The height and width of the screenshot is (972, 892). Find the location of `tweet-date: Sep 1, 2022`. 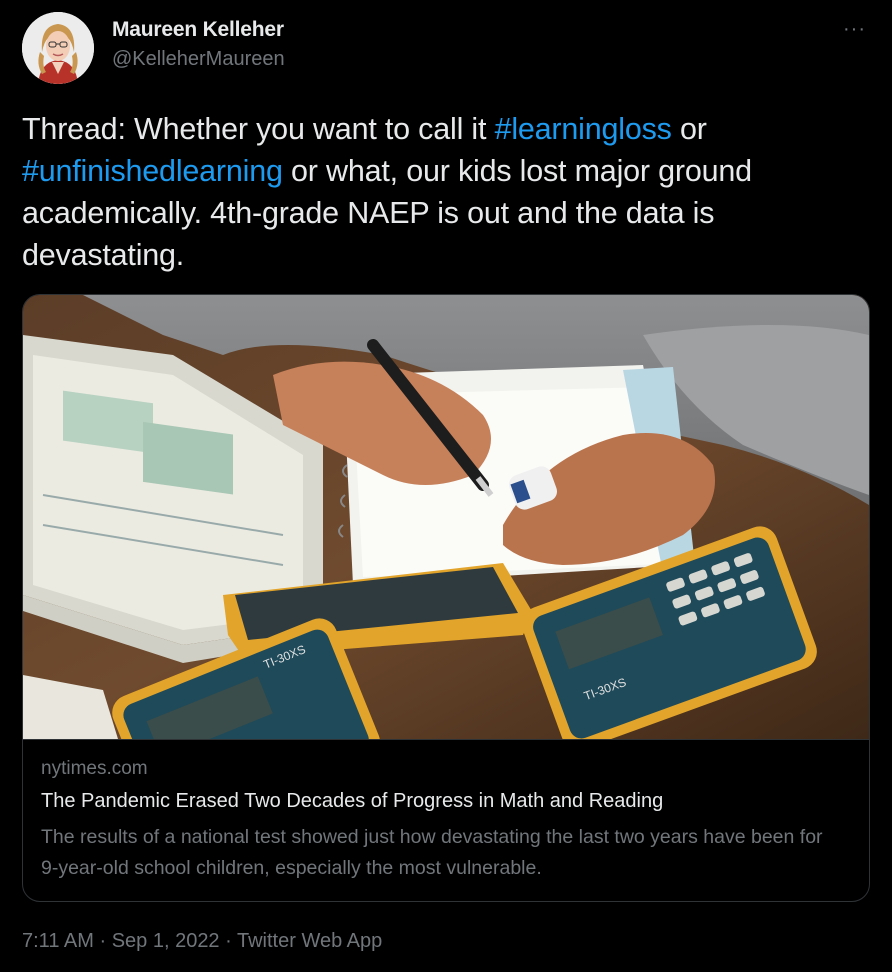

tweet-date: Sep 1, 2022 is located at coordinates (166, 941).